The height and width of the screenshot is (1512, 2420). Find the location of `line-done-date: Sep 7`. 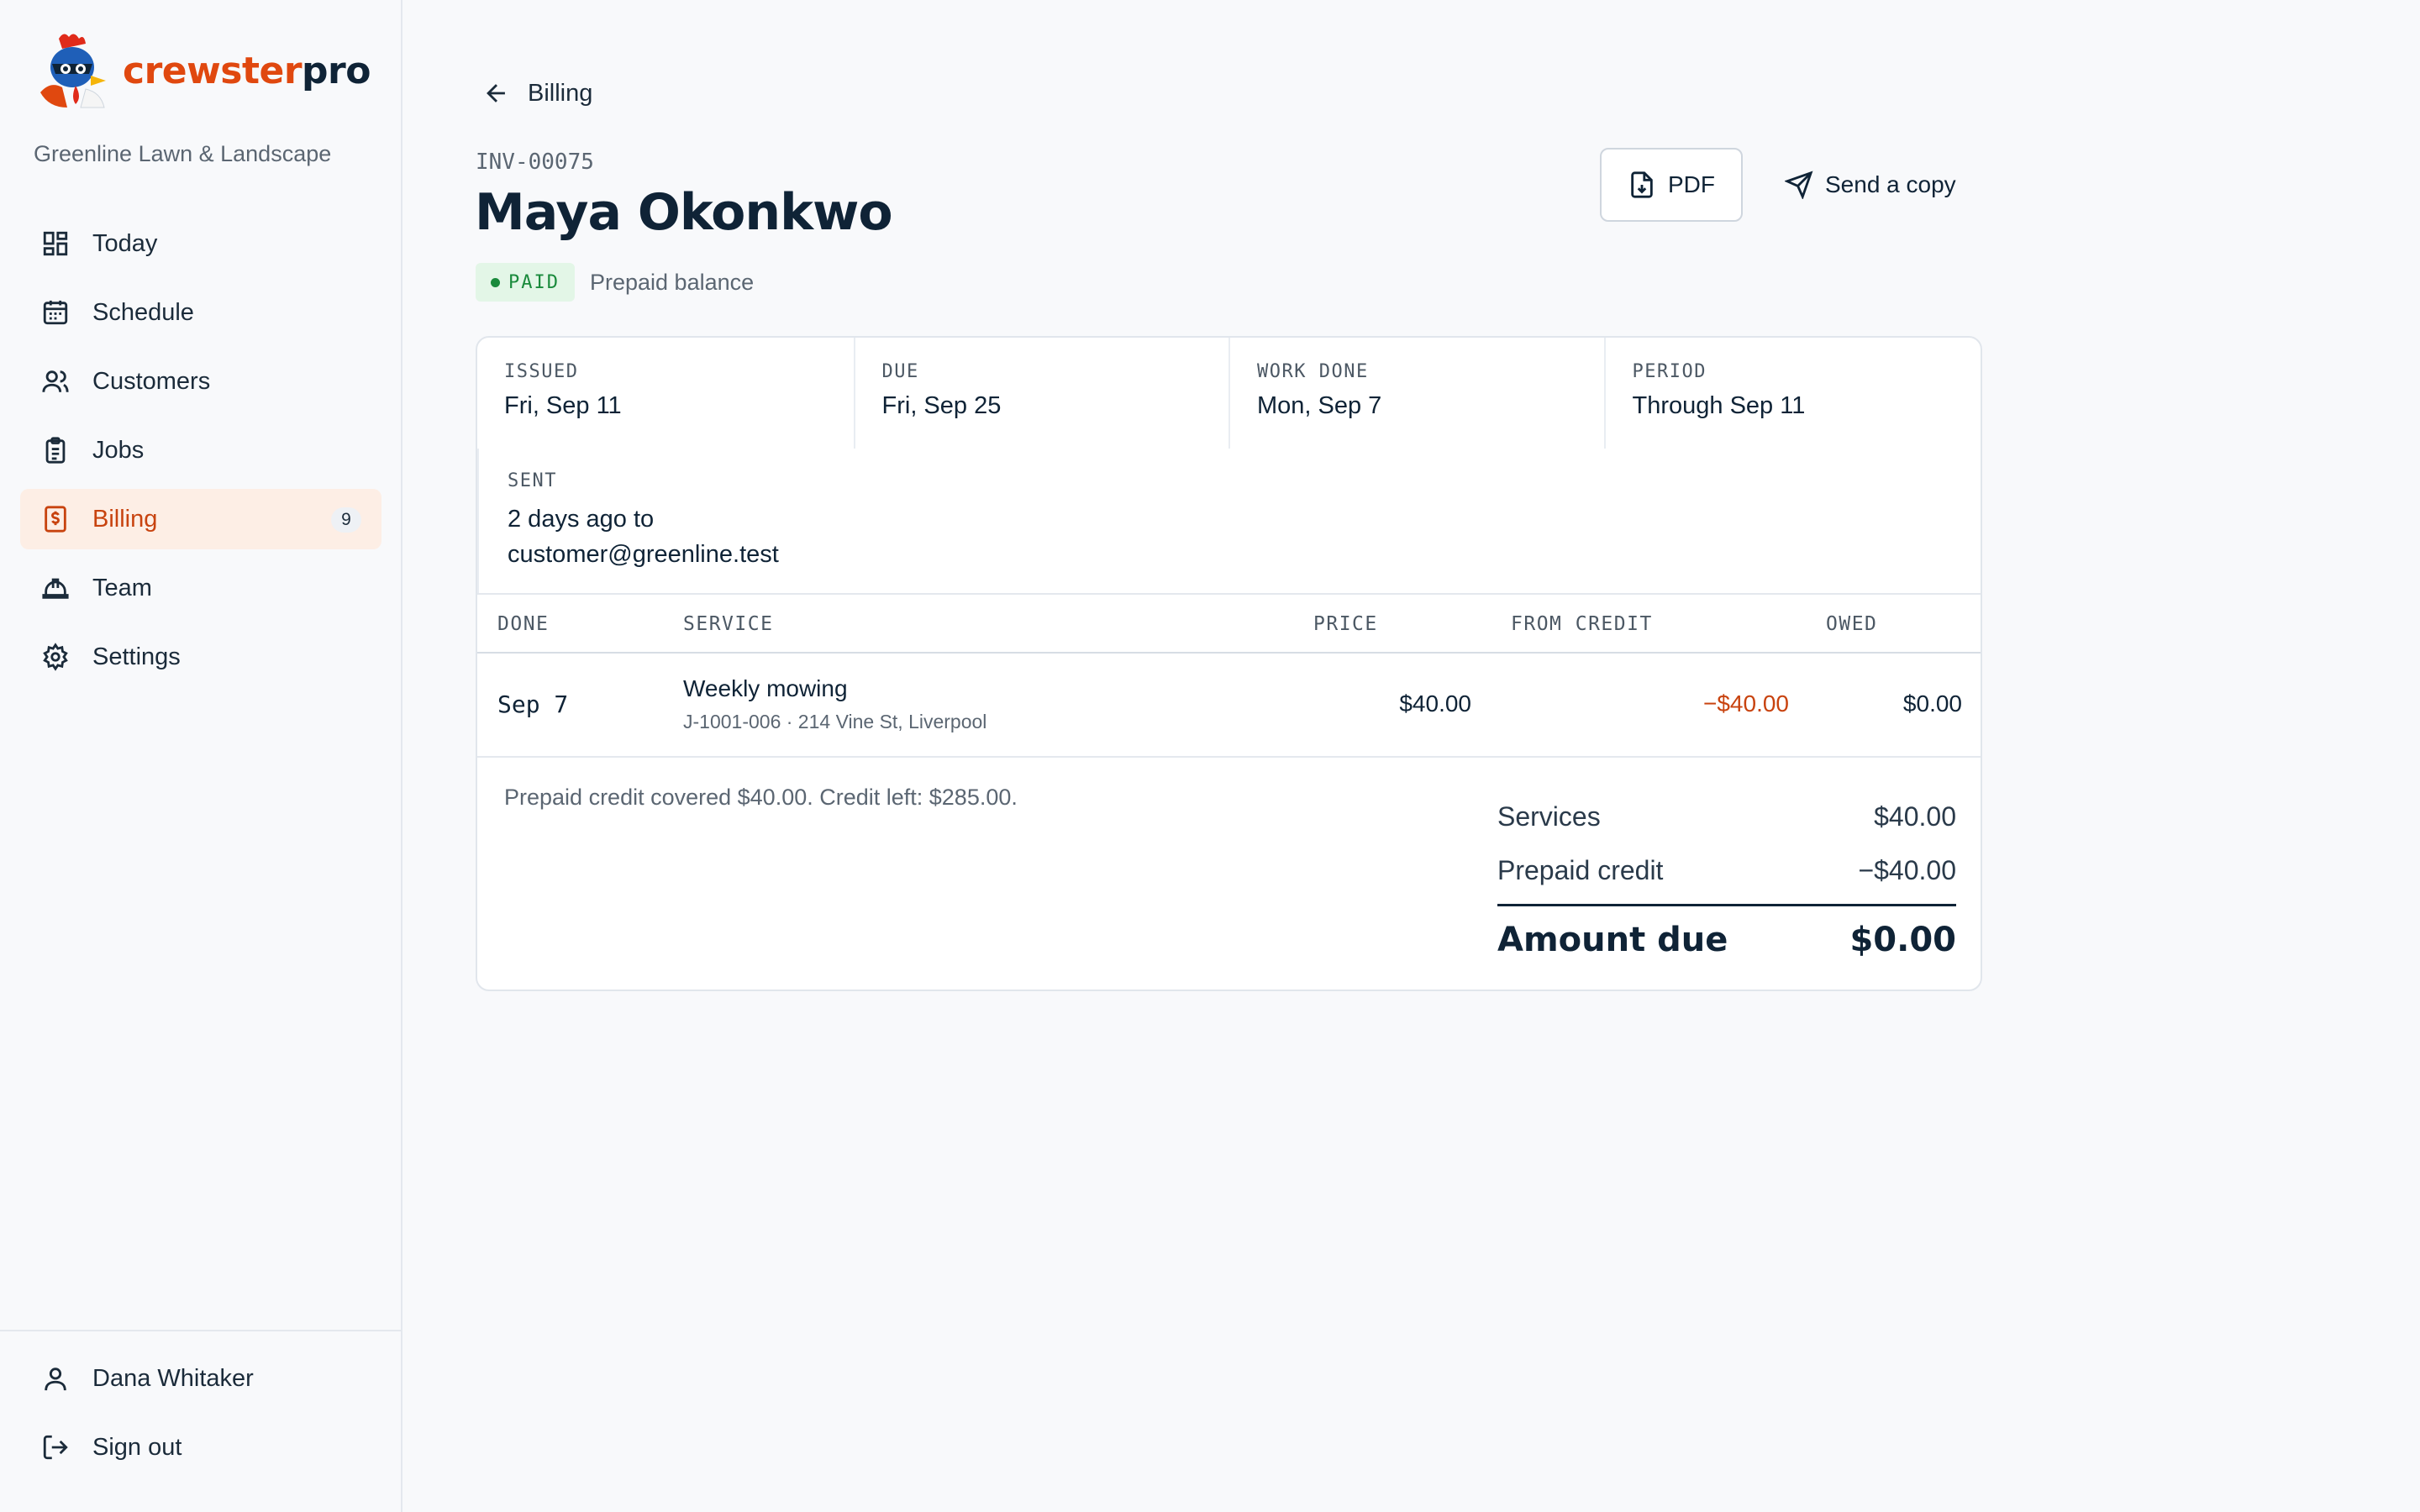

line-done-date: Sep 7 is located at coordinates (533, 704).